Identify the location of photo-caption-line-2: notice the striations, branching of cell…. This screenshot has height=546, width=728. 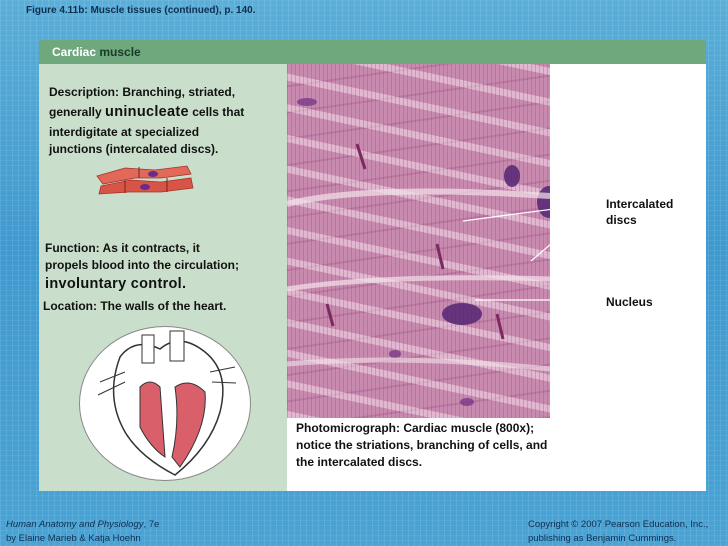
(422, 445).